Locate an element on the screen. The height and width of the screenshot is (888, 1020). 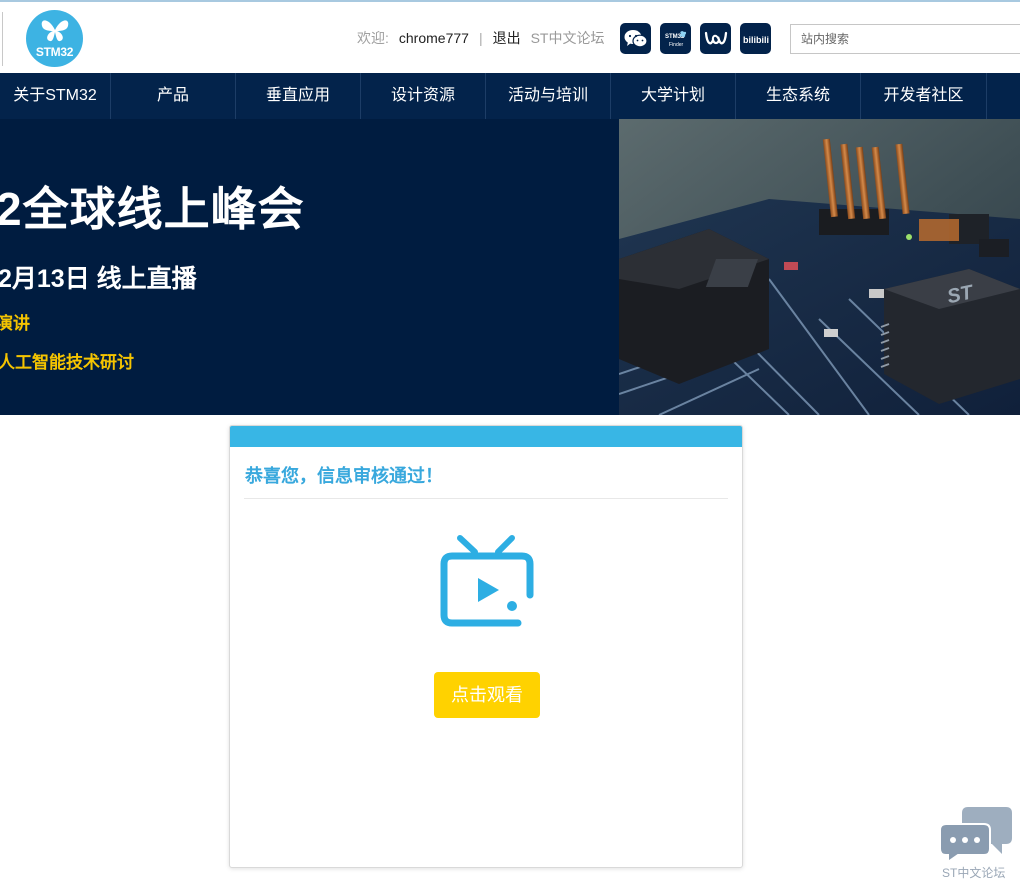
nav-item-developer-community: 开发者社区 is located at coordinates (924, 96).